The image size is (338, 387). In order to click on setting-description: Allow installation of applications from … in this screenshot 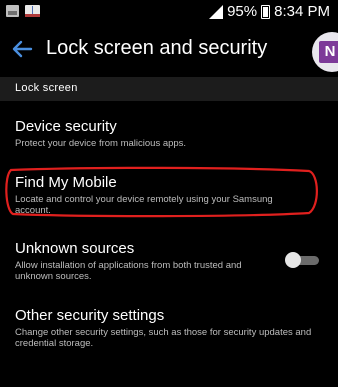, I will do `click(128, 271)`.